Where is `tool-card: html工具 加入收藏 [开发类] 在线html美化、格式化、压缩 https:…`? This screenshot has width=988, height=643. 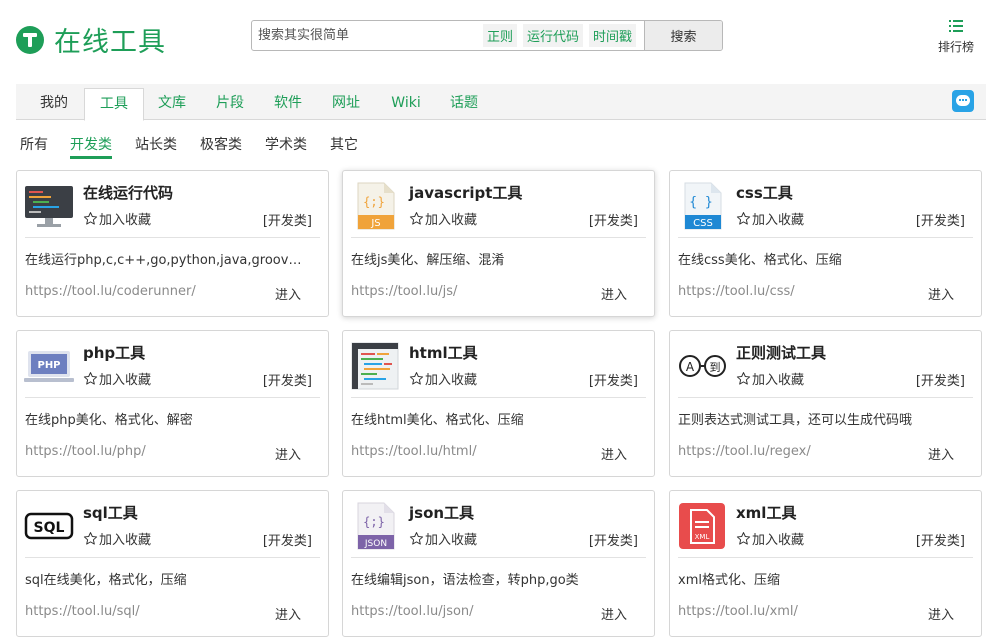 tool-card: html工具 加入收藏 [开发类] 在线html美化、格式化、压缩 https:… is located at coordinates (498, 403).